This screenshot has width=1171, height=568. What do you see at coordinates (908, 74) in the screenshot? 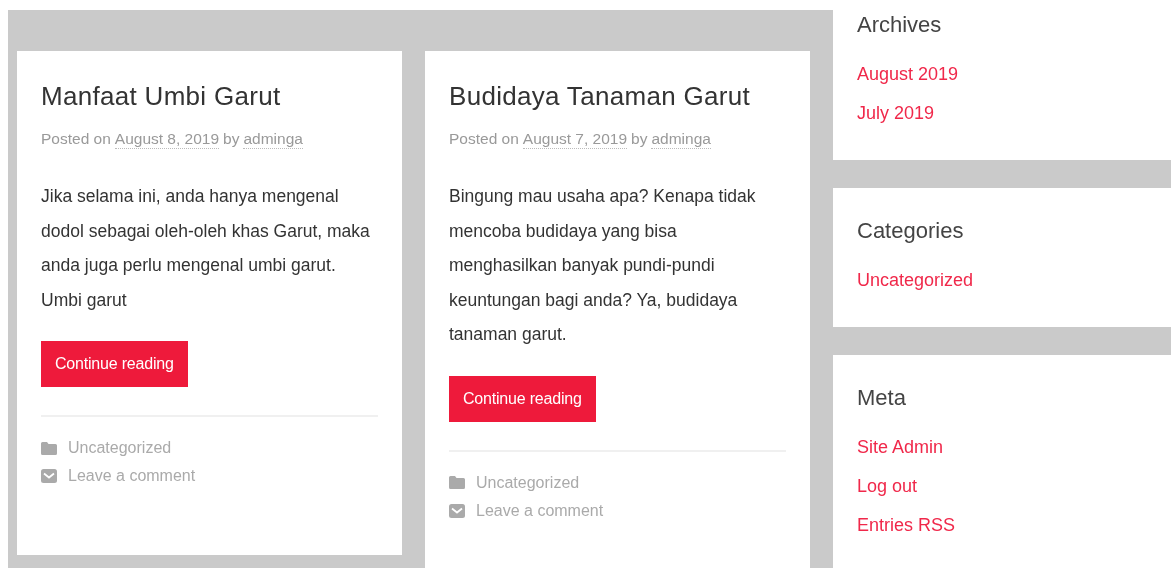
I see `sidebar-link: August 2019` at bounding box center [908, 74].